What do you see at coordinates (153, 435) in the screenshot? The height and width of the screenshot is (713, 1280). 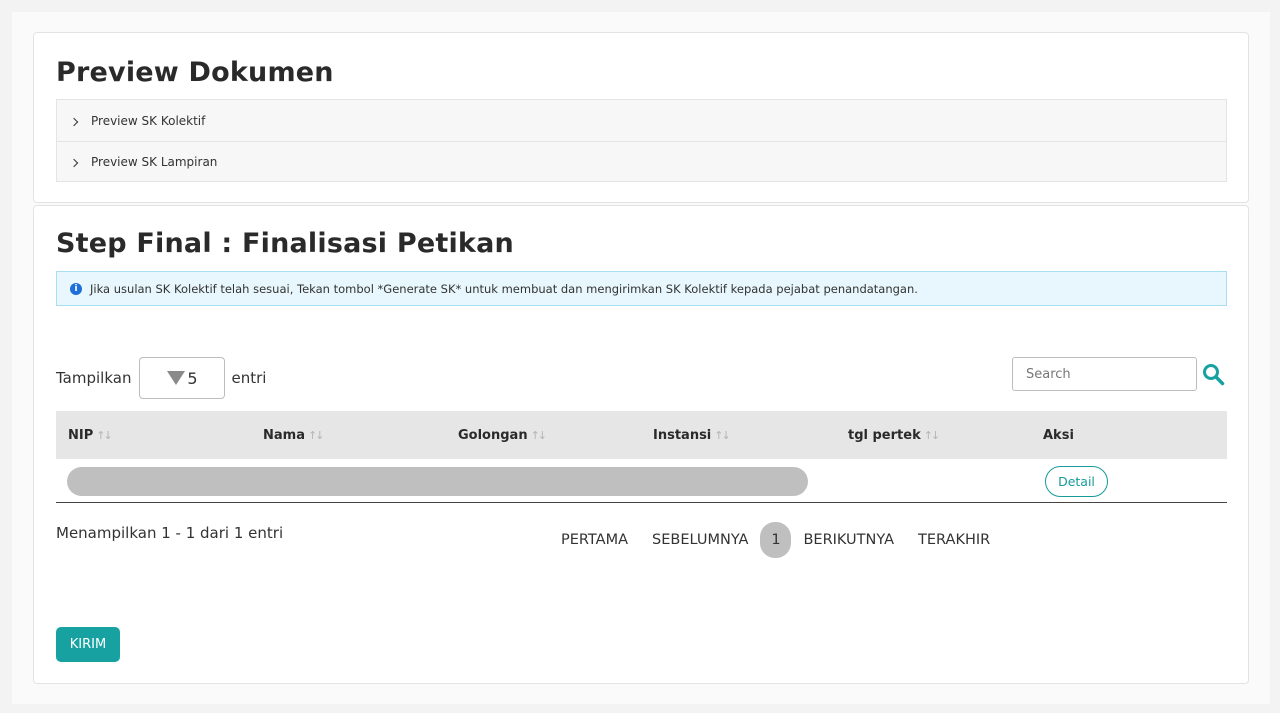 I see `column-header-nip: NIP ↑↓` at bounding box center [153, 435].